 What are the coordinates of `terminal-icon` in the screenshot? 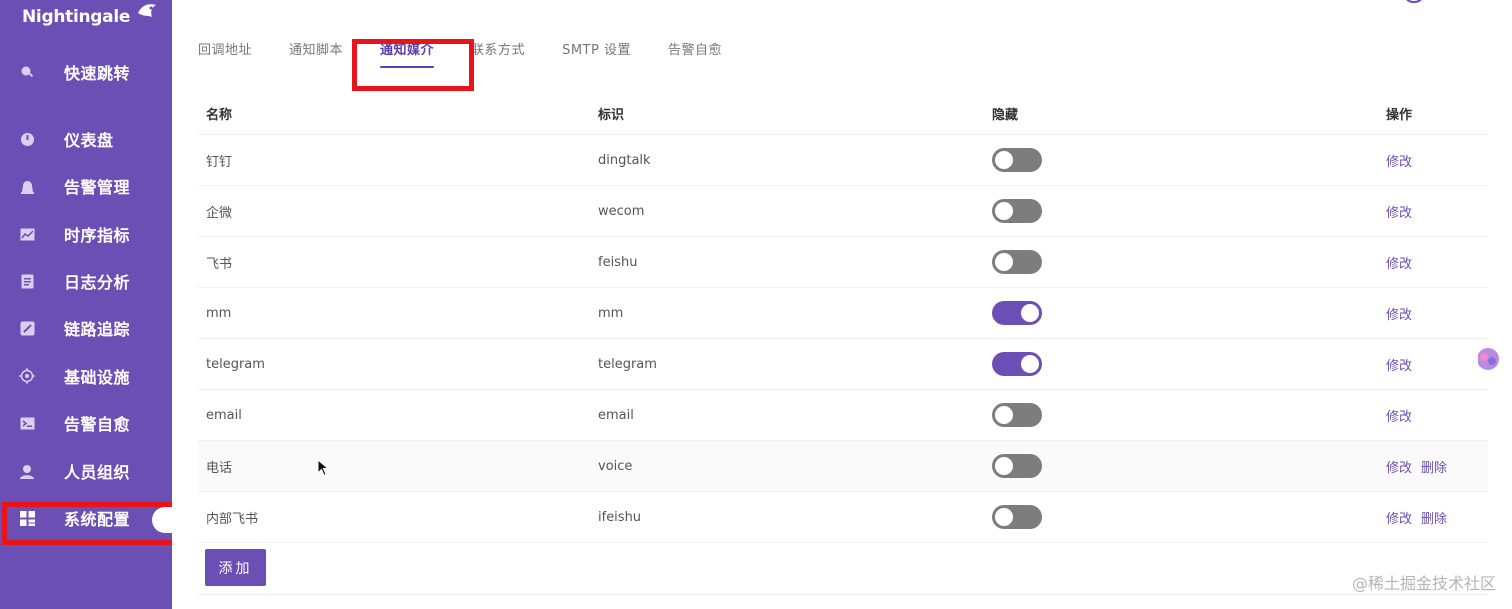 It's located at (27, 423).